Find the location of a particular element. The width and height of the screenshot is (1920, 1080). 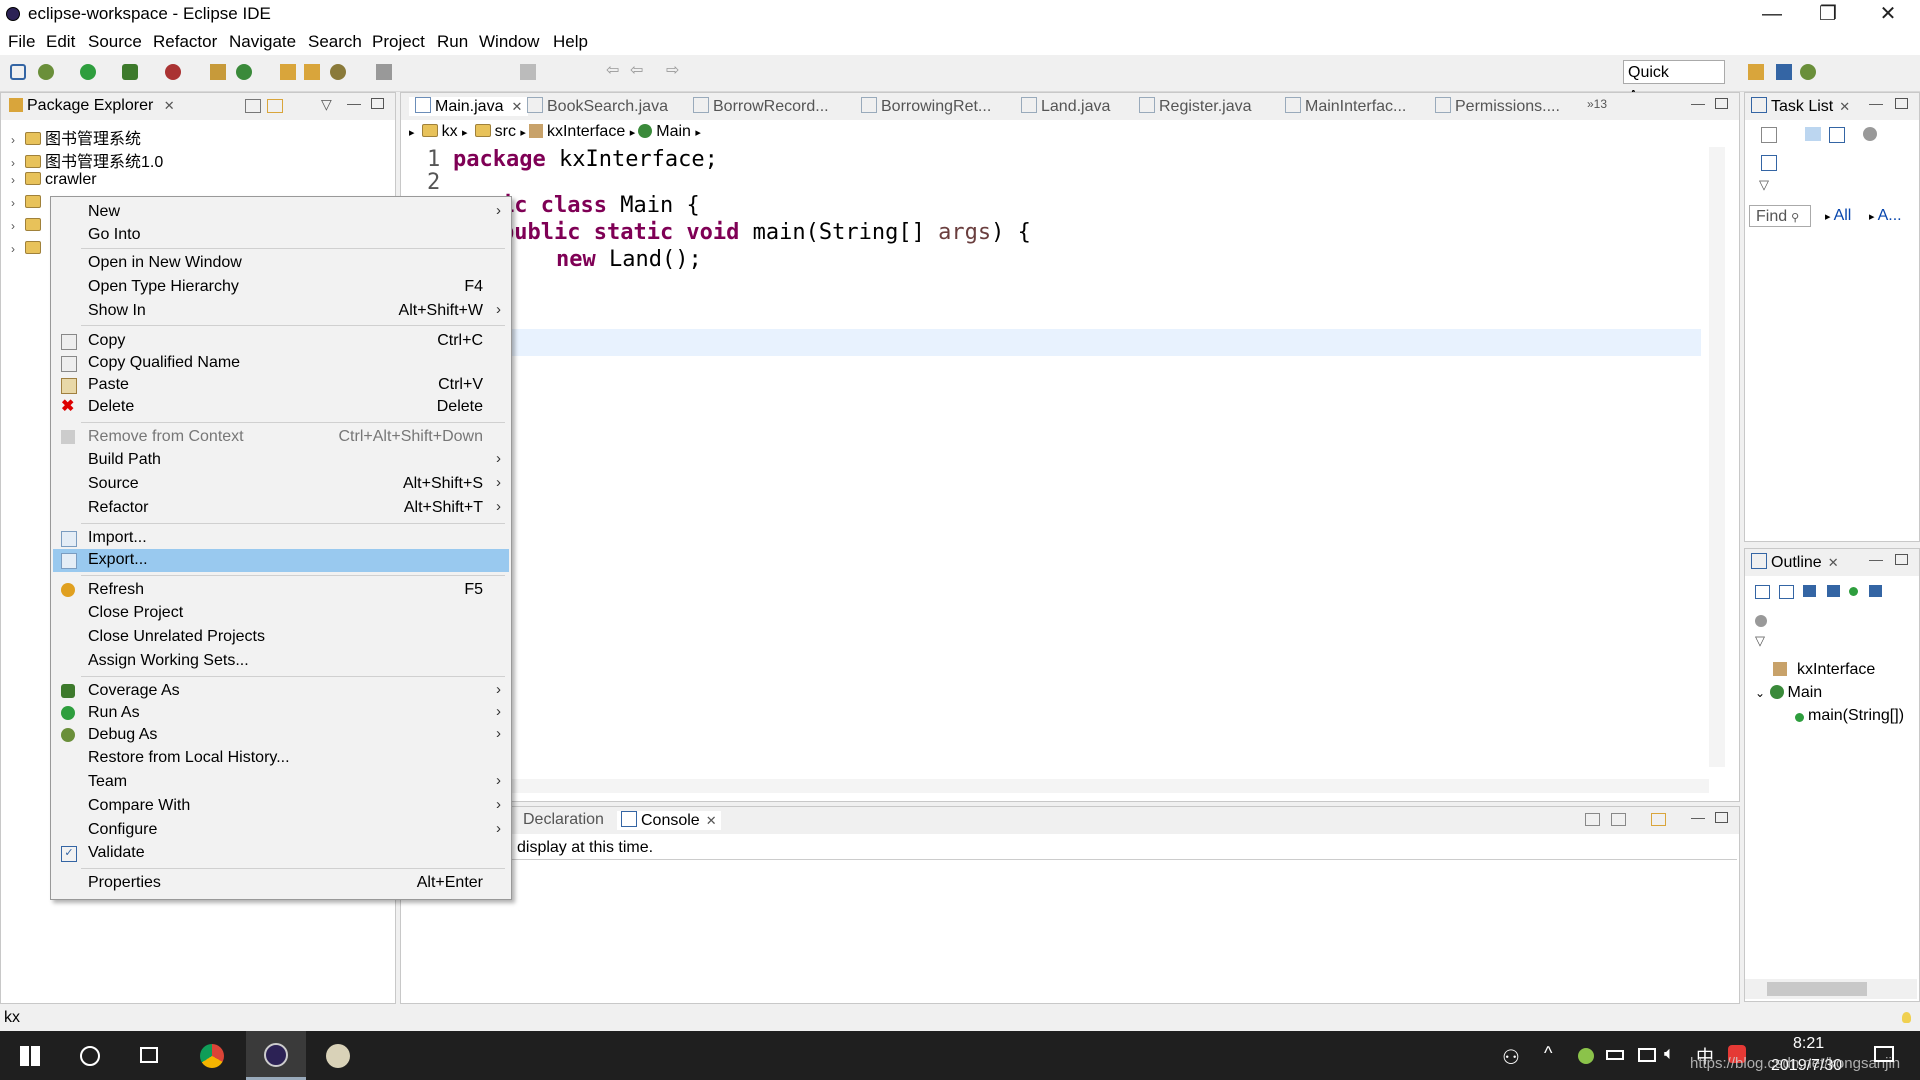

menu-item-run-as: Run As› is located at coordinates (281, 713).